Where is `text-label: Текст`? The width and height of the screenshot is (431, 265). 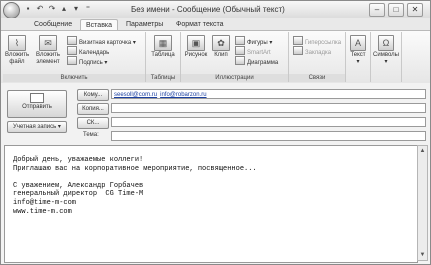
text-label: Текст is located at coordinates (358, 55).